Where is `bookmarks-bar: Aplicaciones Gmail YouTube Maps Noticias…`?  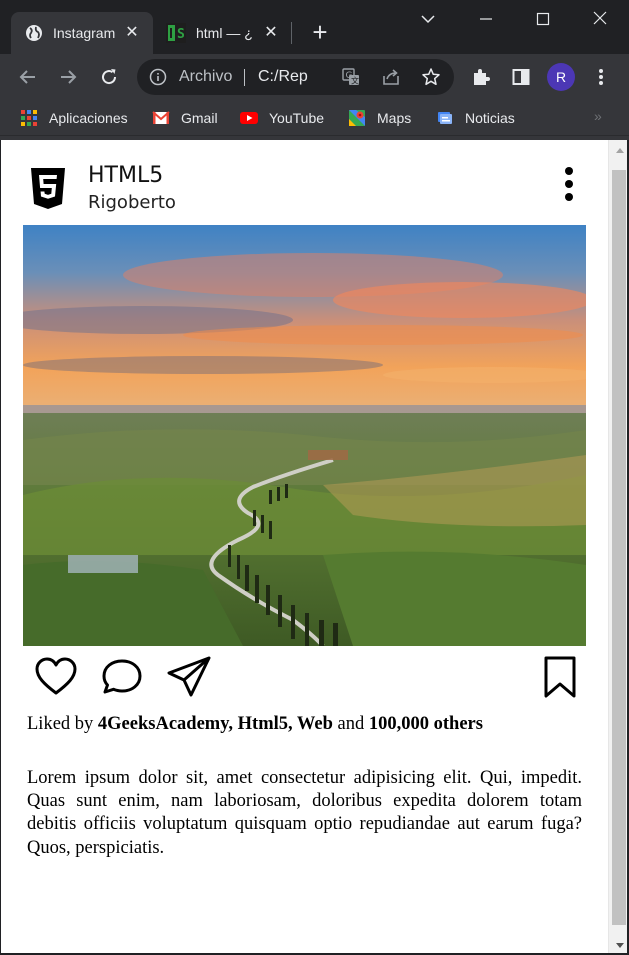
bookmarks-bar: Aplicaciones Gmail YouTube Maps Noticias… is located at coordinates (314, 118).